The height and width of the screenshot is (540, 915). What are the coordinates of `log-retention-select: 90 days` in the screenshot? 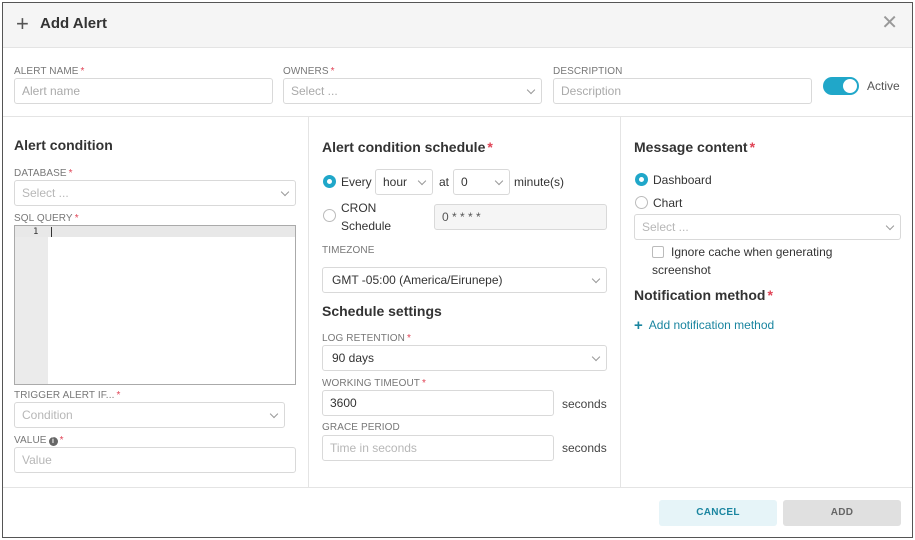 It's located at (464, 358).